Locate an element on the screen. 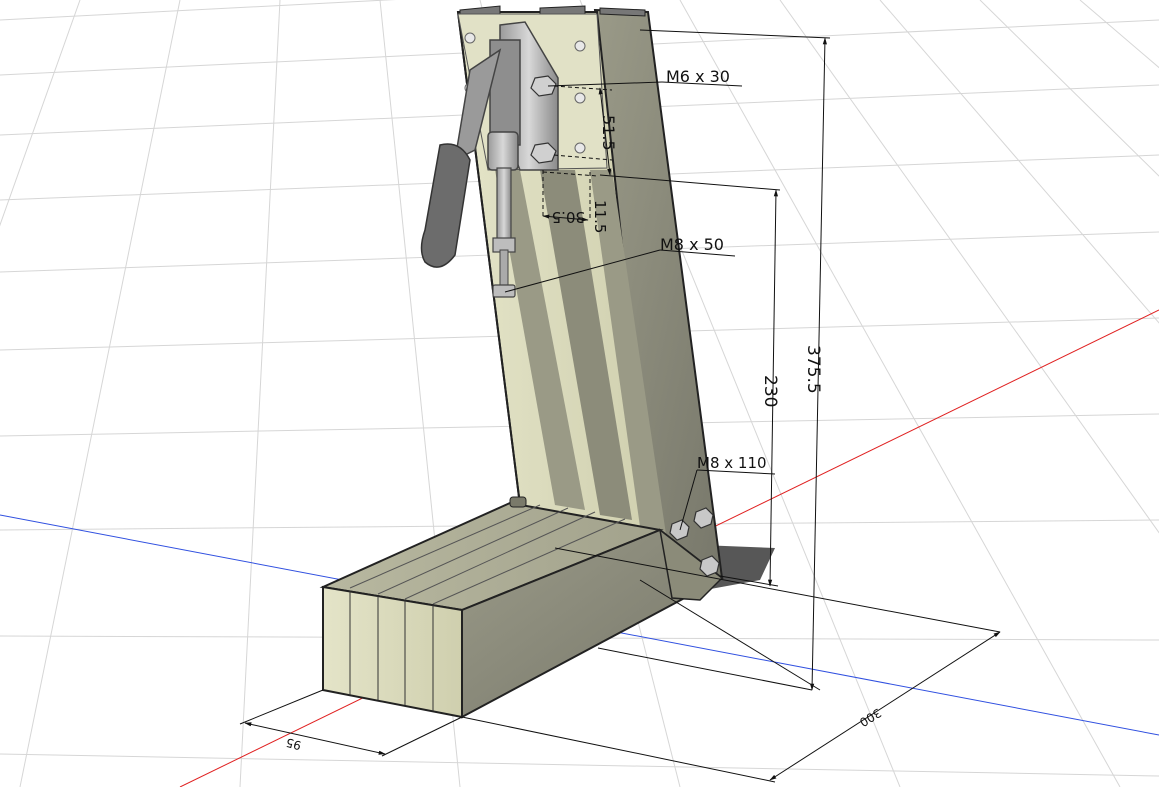 Image resolution: width=1159 pixels, height=787 pixels. dim-base-width: 95 is located at coordinates (293, 743).